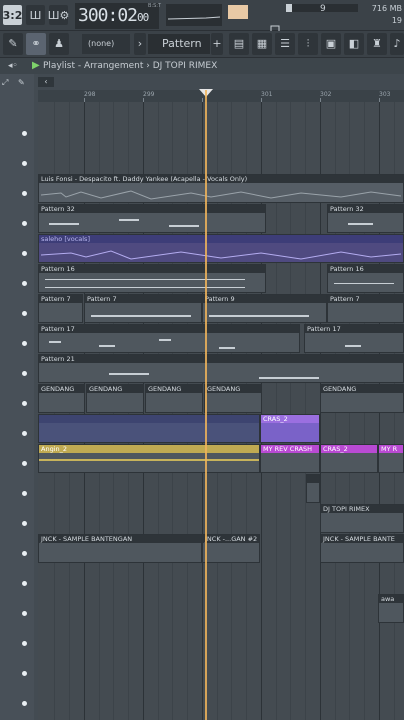 This screenshot has height=720, width=404. Describe the element at coordinates (221, 96) in the screenshot. I see `timeline-ruler: 298 299 301 302 303` at that location.